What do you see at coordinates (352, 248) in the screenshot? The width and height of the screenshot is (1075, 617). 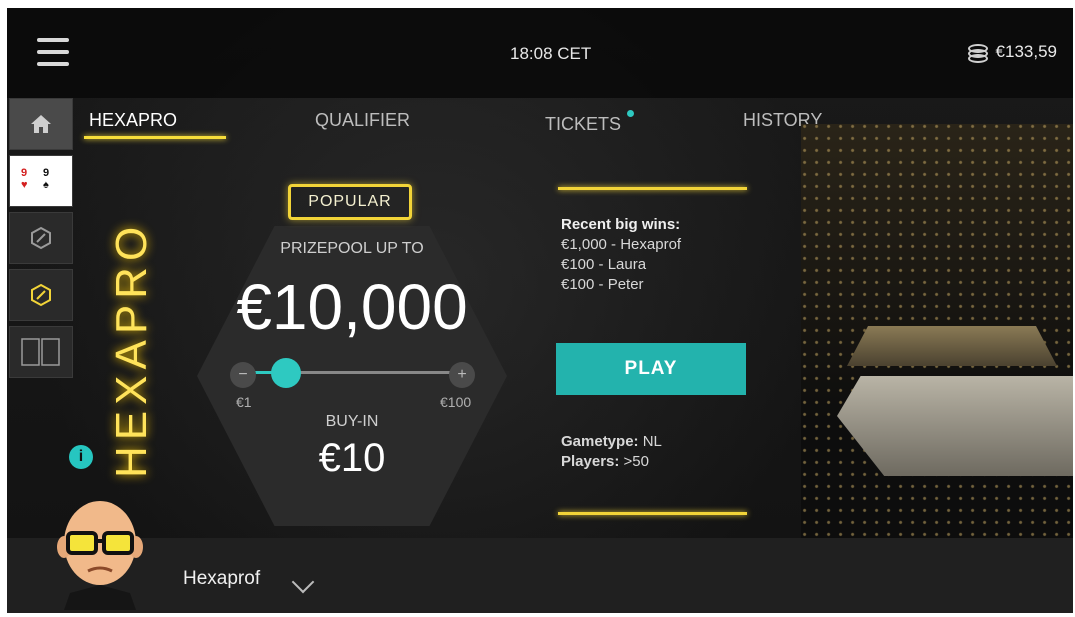 I see `prizepool-label: PRIZEPOOL UP TO` at bounding box center [352, 248].